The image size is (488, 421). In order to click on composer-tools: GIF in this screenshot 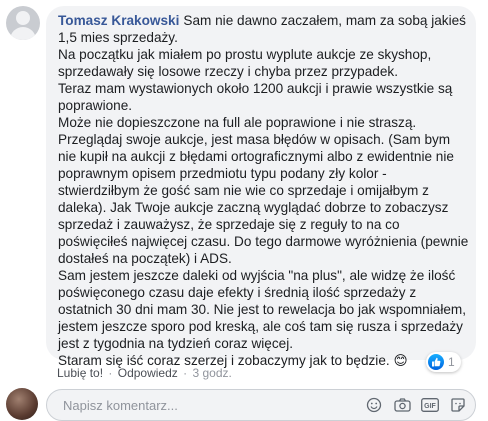, I will do `click(416, 405)`.